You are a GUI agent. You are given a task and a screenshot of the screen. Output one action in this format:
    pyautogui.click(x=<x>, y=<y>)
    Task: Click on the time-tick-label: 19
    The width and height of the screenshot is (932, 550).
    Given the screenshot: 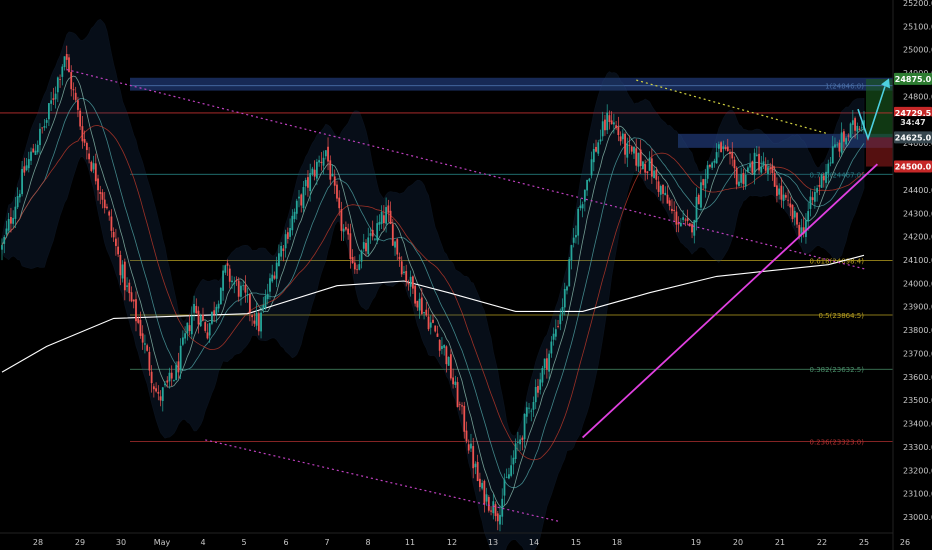 What is the action you would take?
    pyautogui.click(x=696, y=542)
    